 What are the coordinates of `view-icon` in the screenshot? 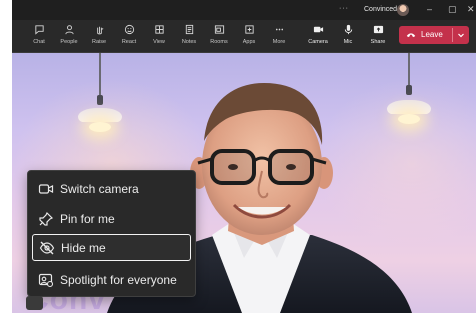 It's located at (159, 29).